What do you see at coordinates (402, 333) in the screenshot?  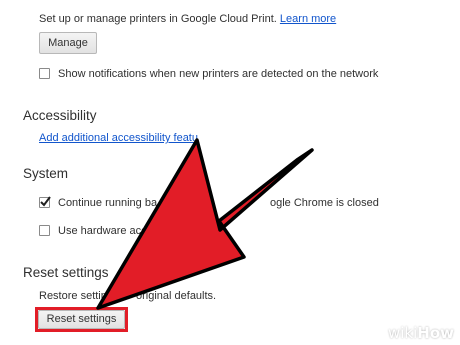 I see `watermark-wiki: wiki` at bounding box center [402, 333].